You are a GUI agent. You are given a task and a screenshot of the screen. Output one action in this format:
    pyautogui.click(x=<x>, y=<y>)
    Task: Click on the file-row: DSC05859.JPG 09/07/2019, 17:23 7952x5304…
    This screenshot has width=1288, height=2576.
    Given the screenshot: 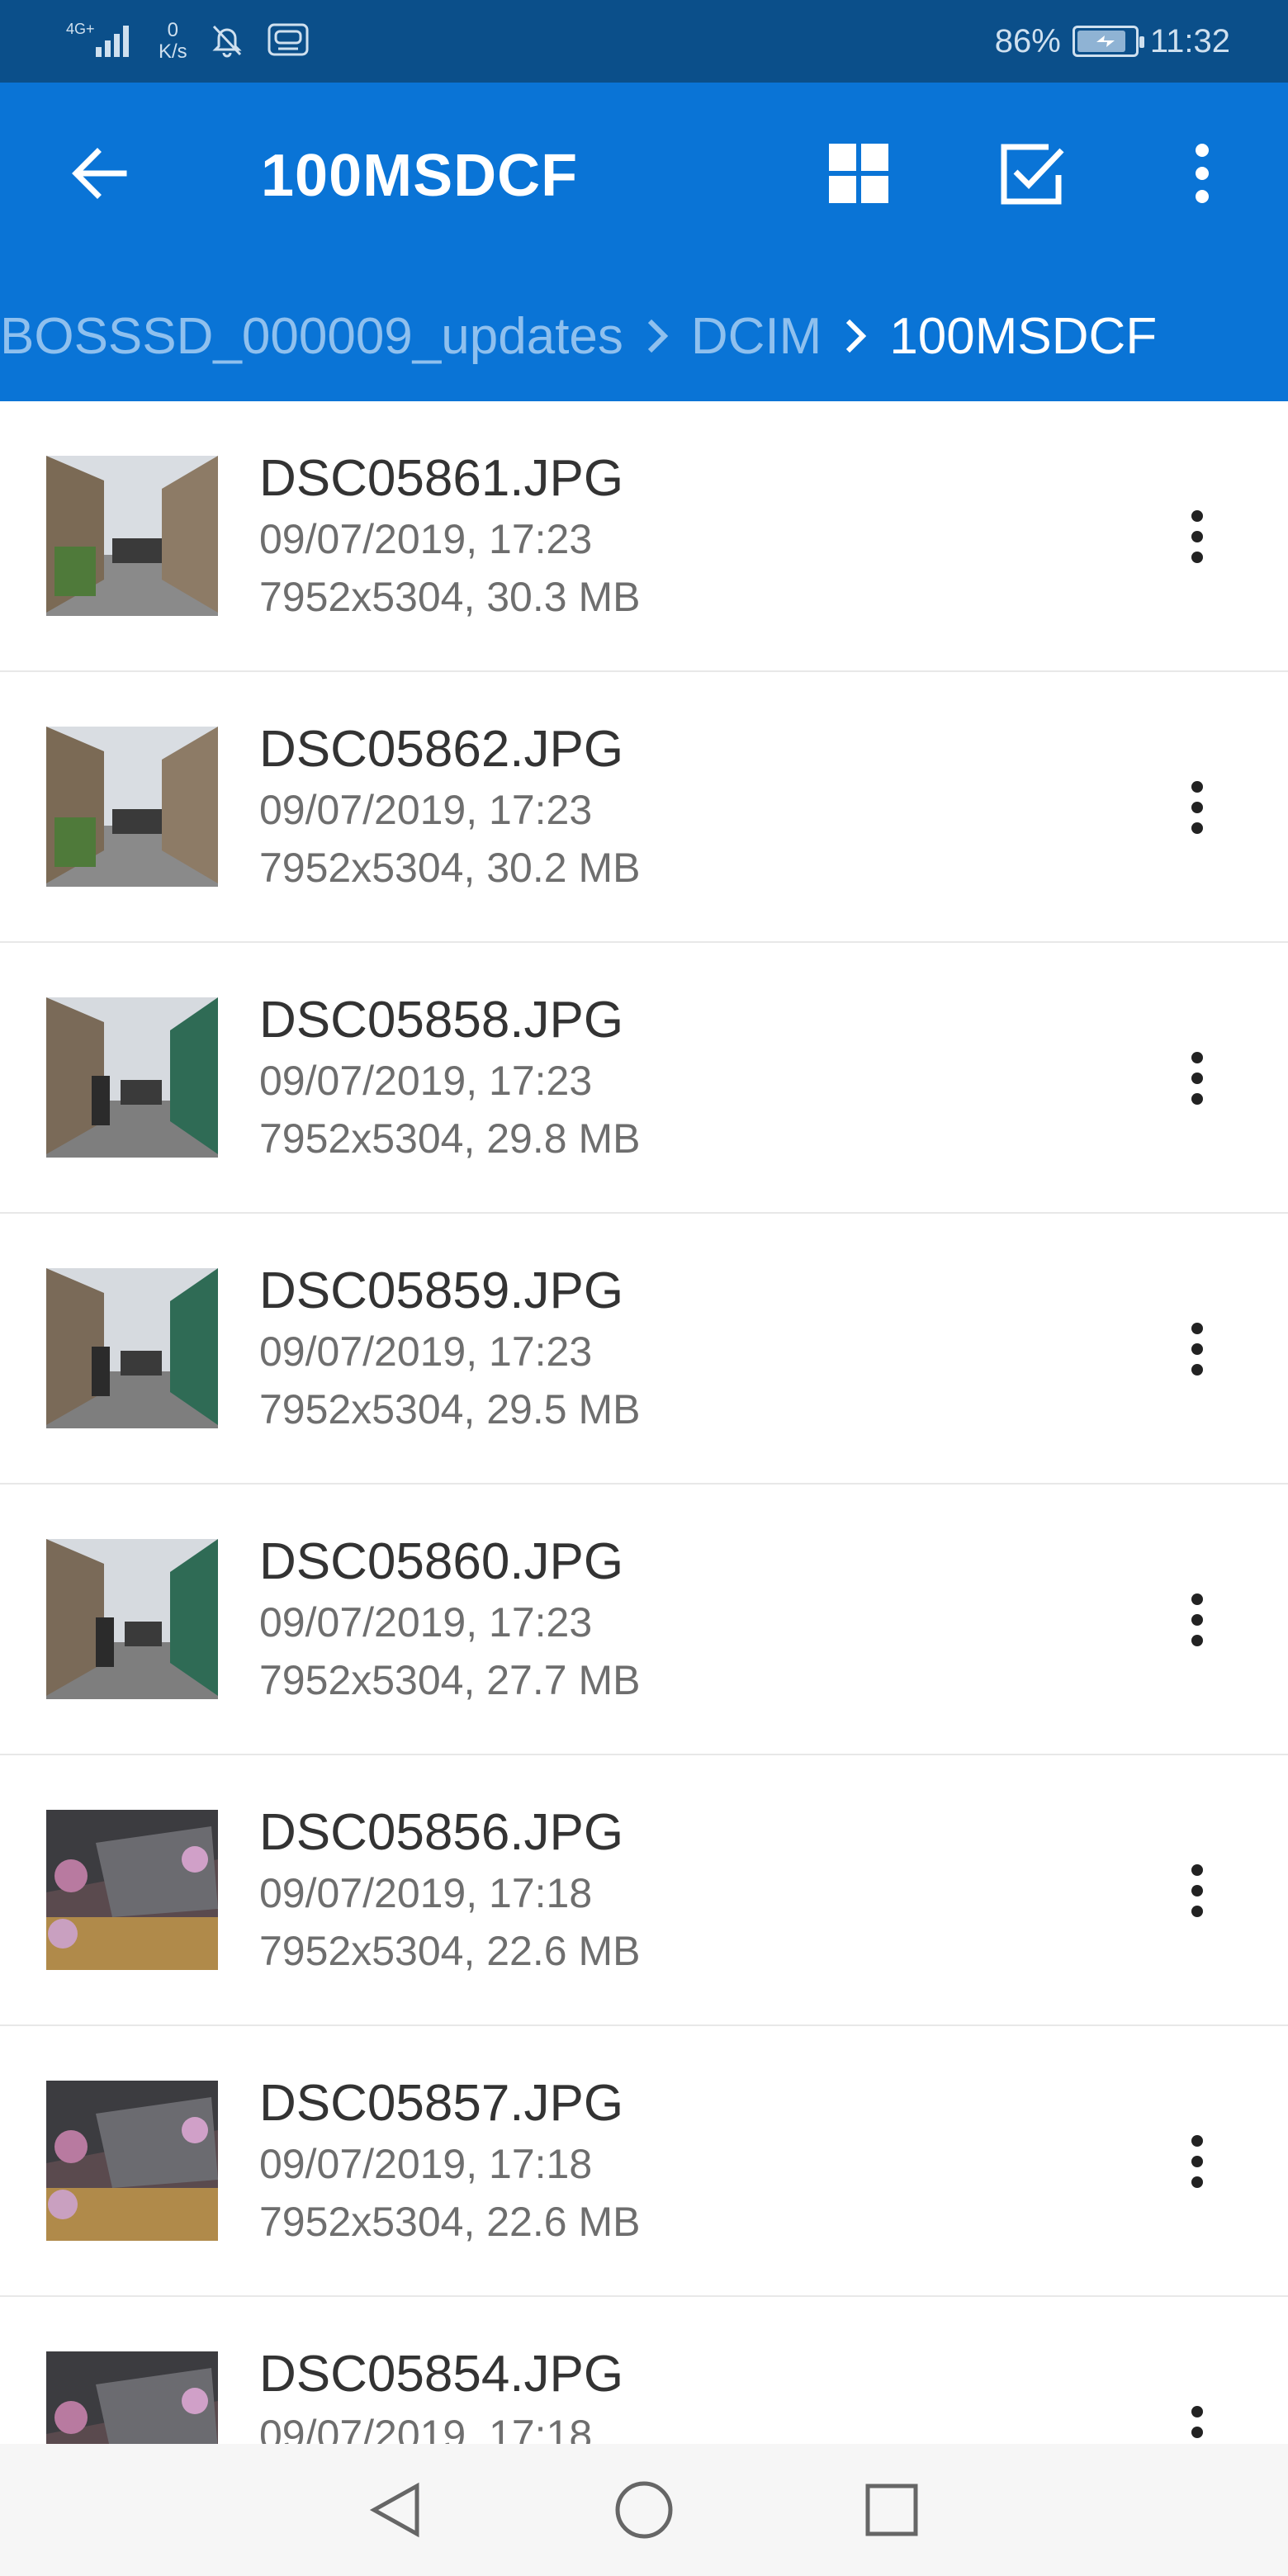 What is the action you would take?
    pyautogui.click(x=644, y=1349)
    